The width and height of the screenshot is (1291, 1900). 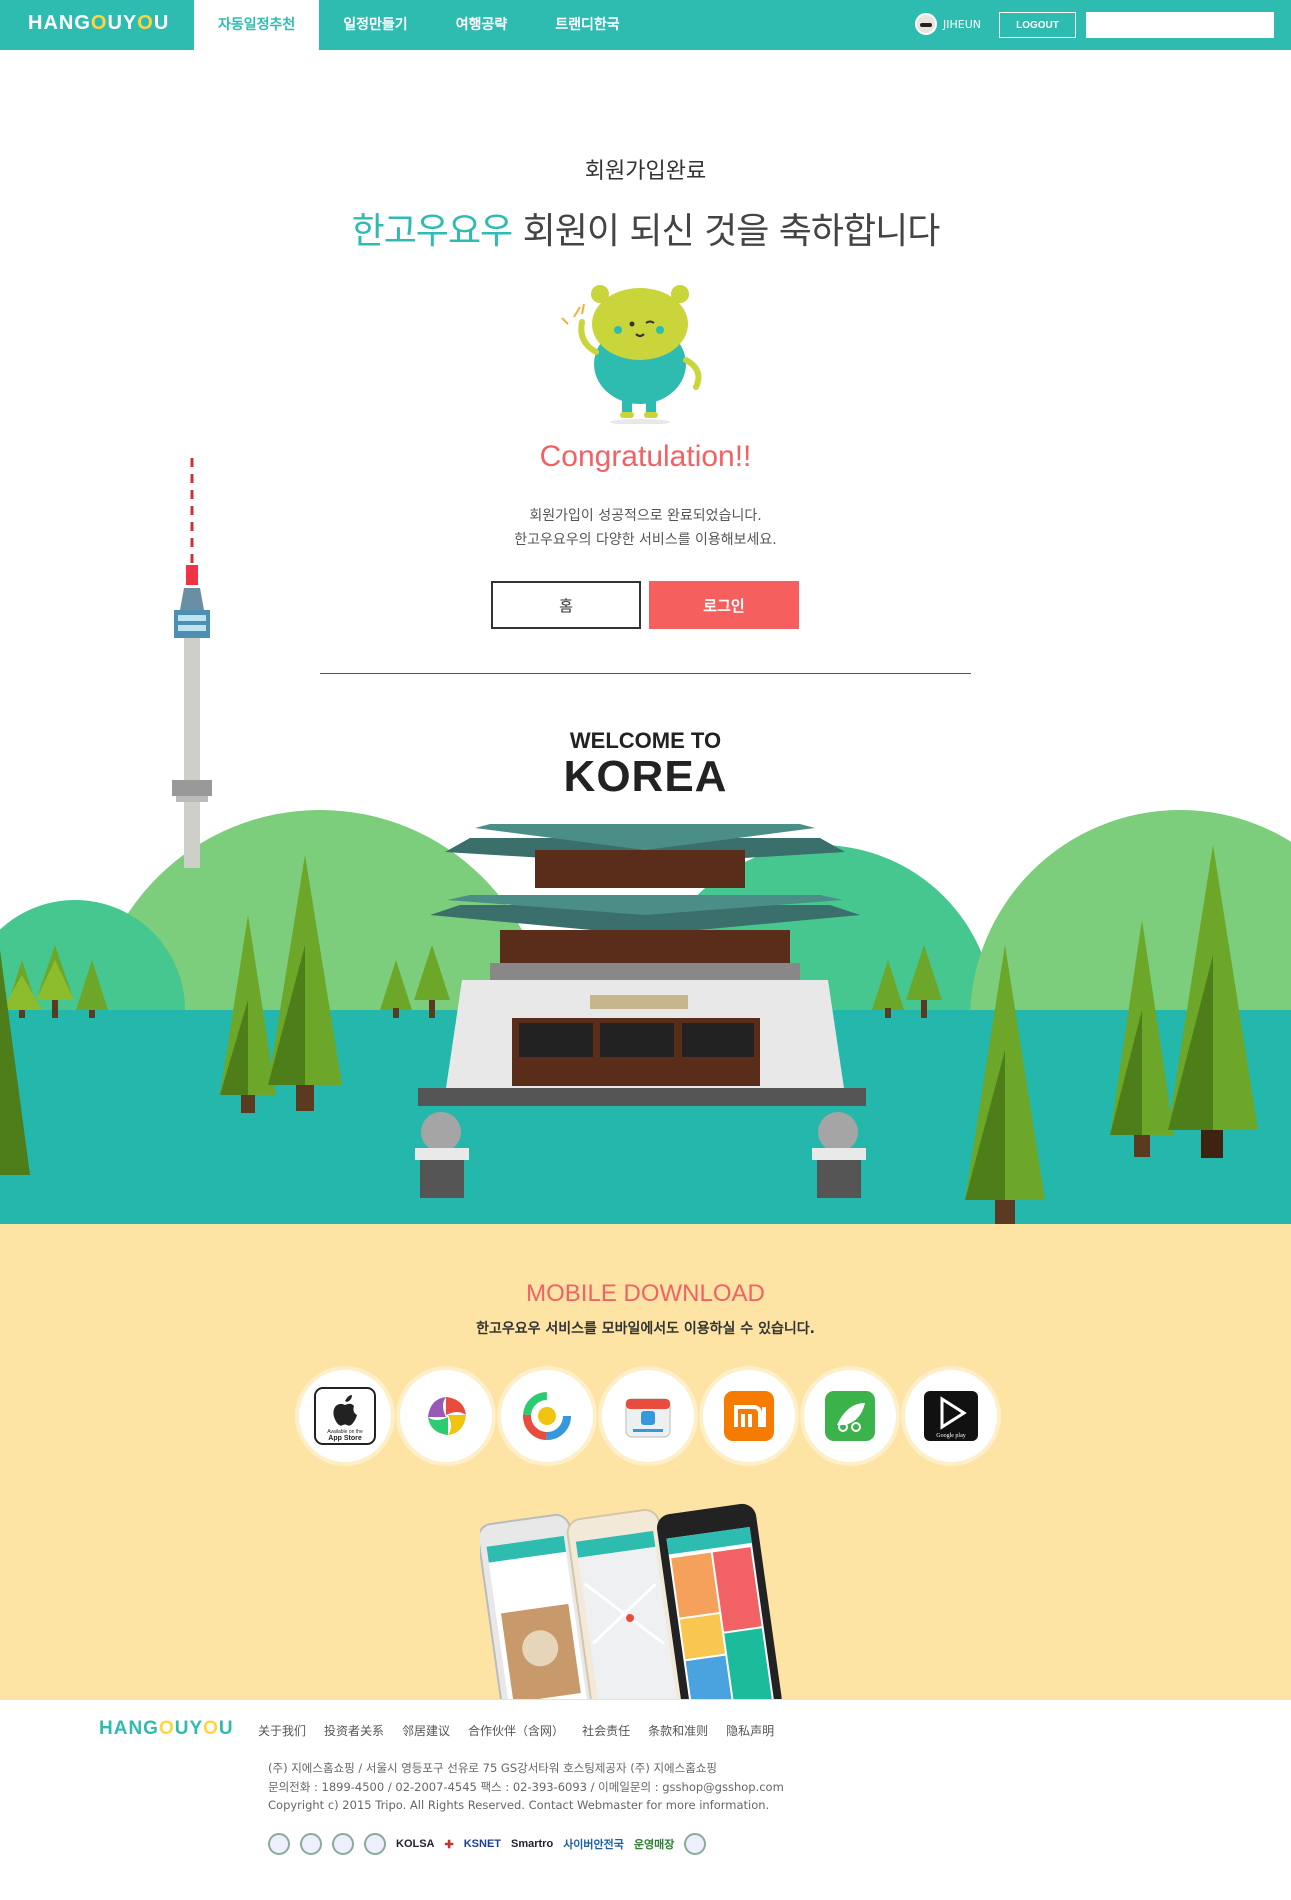 I want to click on swirl-market-icon, so click(x=547, y=1416).